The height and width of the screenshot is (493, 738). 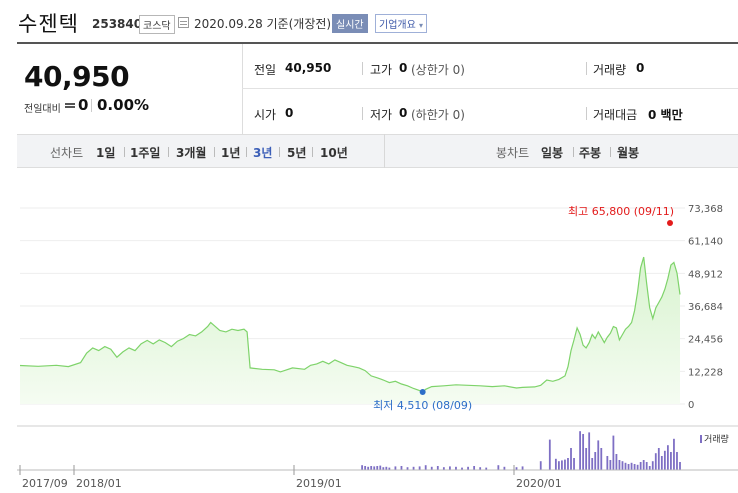 What do you see at coordinates (590, 152) in the screenshot?
I see `candle-tab: 주봉` at bounding box center [590, 152].